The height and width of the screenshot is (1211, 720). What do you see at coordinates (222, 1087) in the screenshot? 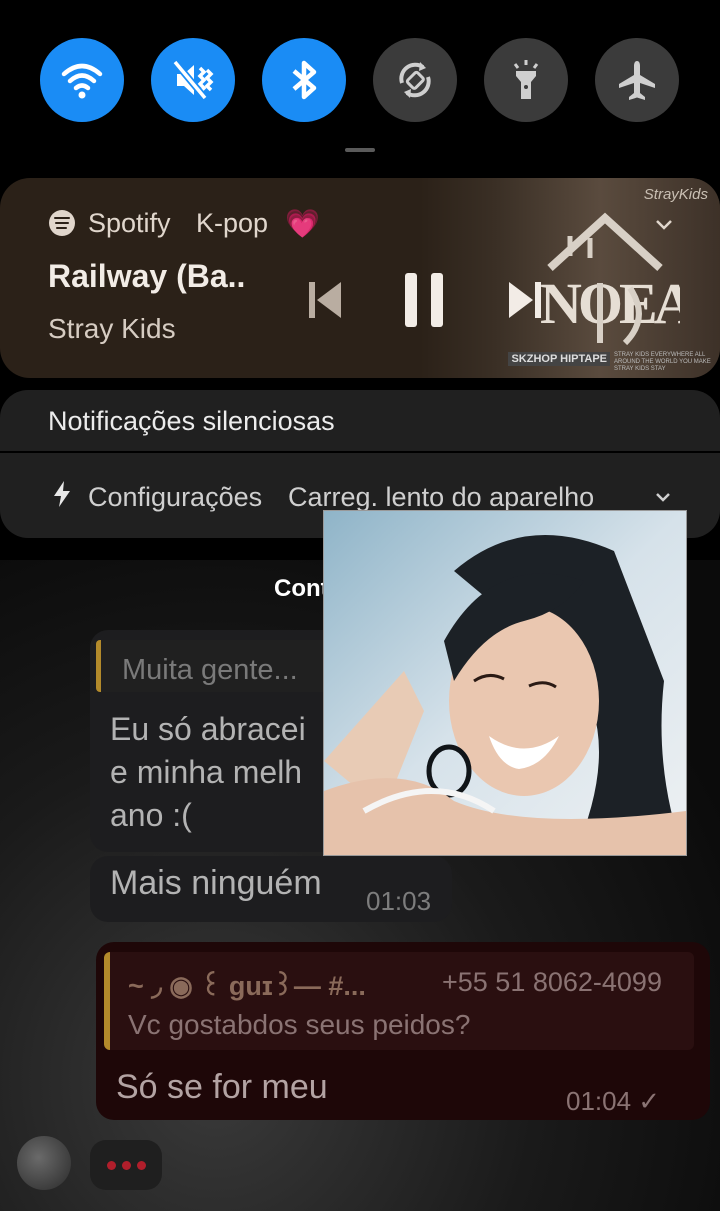
I see `outgoing-message-text: Só se for meu` at bounding box center [222, 1087].